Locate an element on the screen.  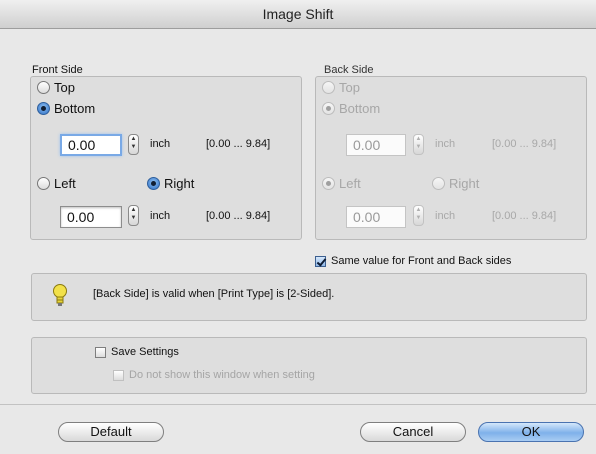
back-horizontal-input: 0.00 is located at coordinates (376, 217).